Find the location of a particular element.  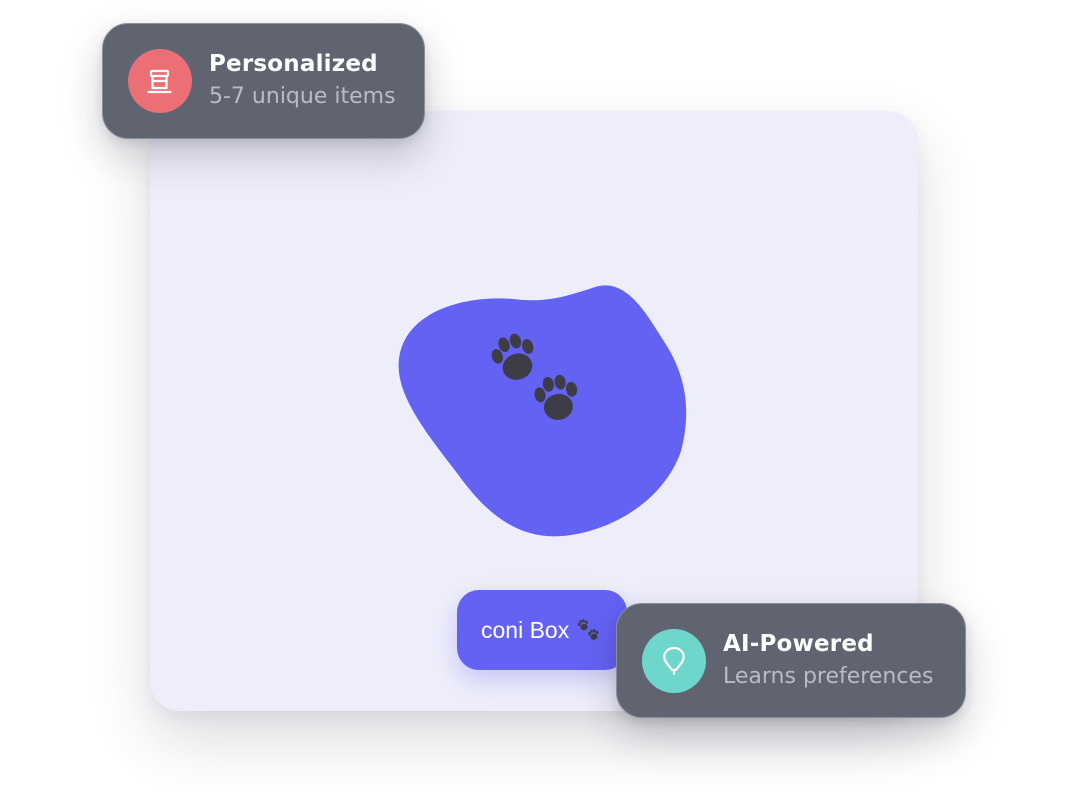

ai-powered-badge: AI-Powered Learns preferences is located at coordinates (791, 660).